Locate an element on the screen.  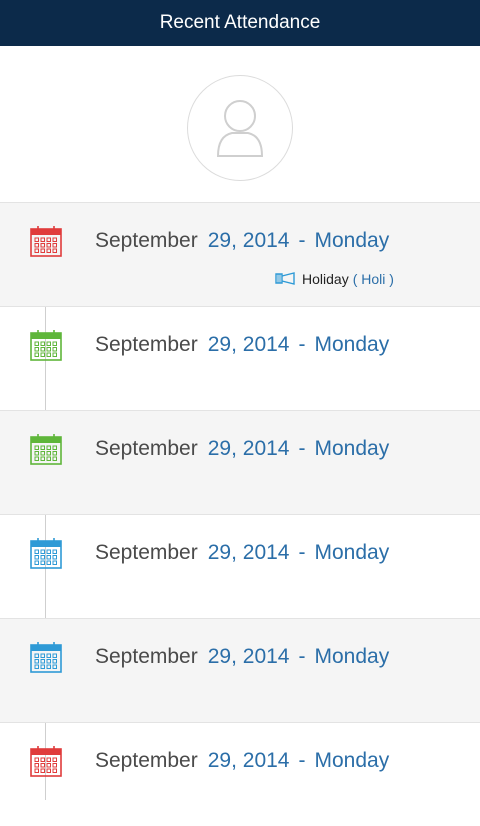
avatar is located at coordinates (240, 128).